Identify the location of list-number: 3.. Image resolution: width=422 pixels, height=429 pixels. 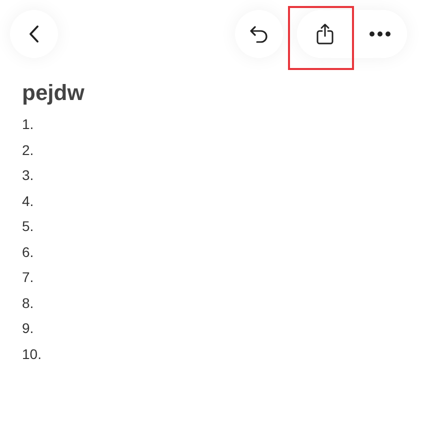
(28, 175).